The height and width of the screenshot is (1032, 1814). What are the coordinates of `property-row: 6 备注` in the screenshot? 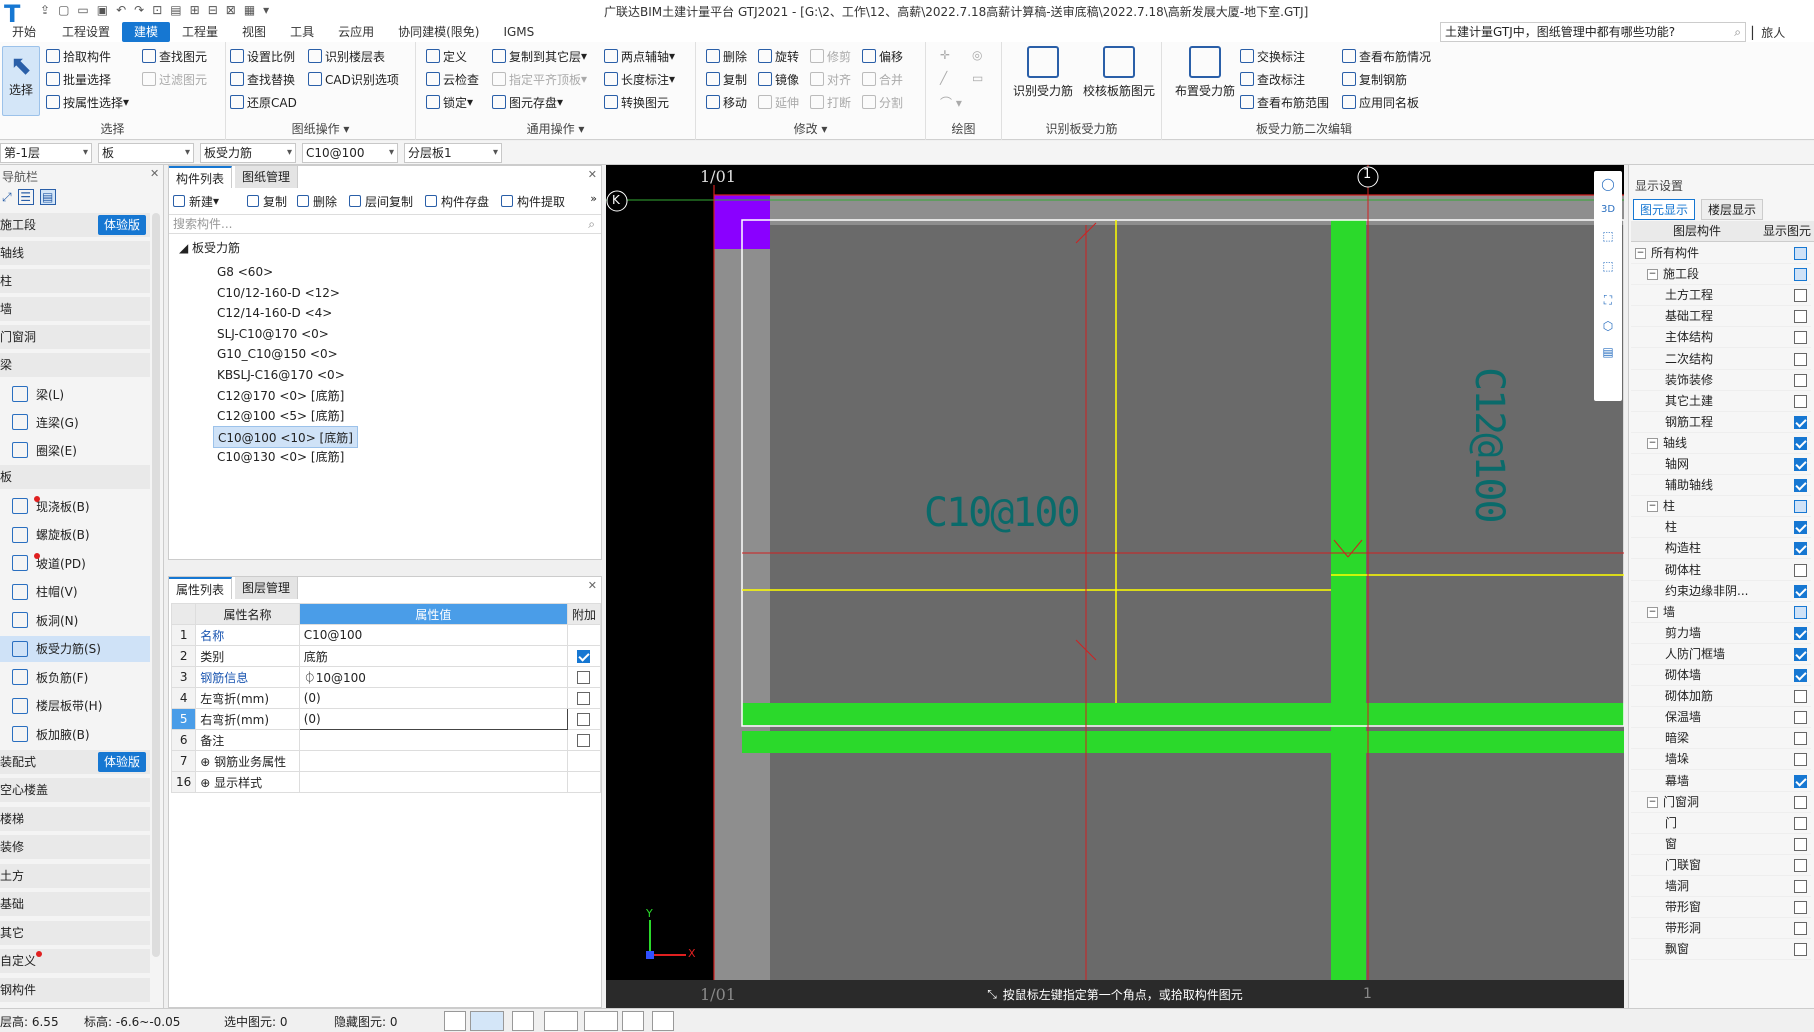 It's located at (386, 740).